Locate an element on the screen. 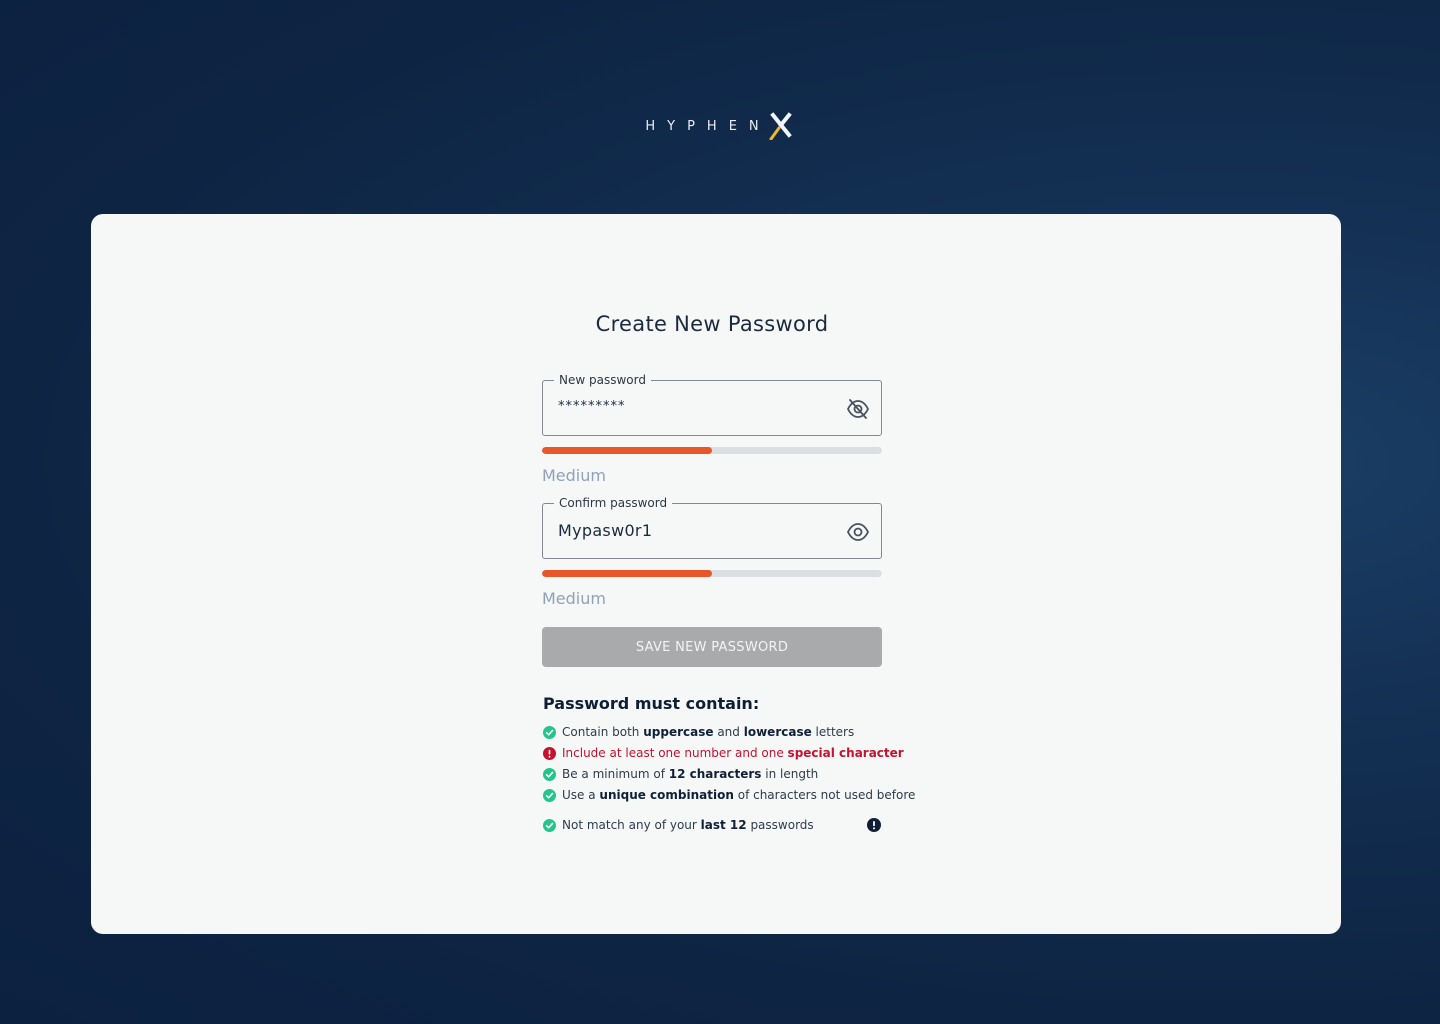 This screenshot has height=1024, width=1440. new-password-strength-bar is located at coordinates (712, 450).